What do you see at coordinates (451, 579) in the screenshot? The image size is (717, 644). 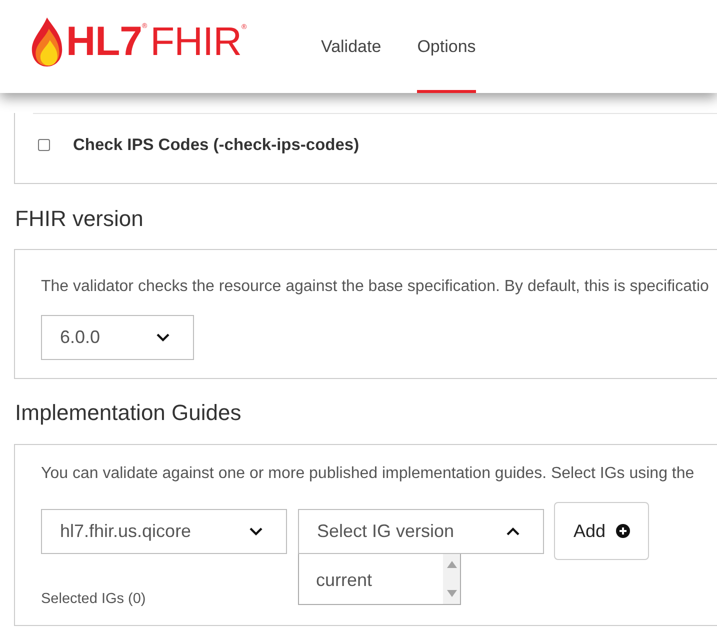 I see `scrollbar` at bounding box center [451, 579].